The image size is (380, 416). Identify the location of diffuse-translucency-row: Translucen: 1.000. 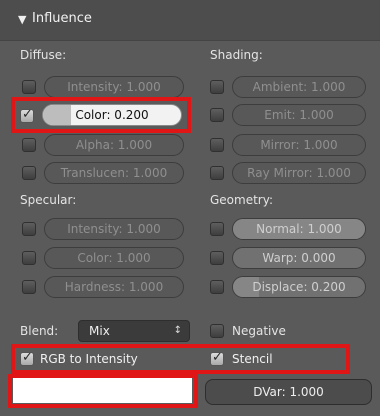
(95, 173).